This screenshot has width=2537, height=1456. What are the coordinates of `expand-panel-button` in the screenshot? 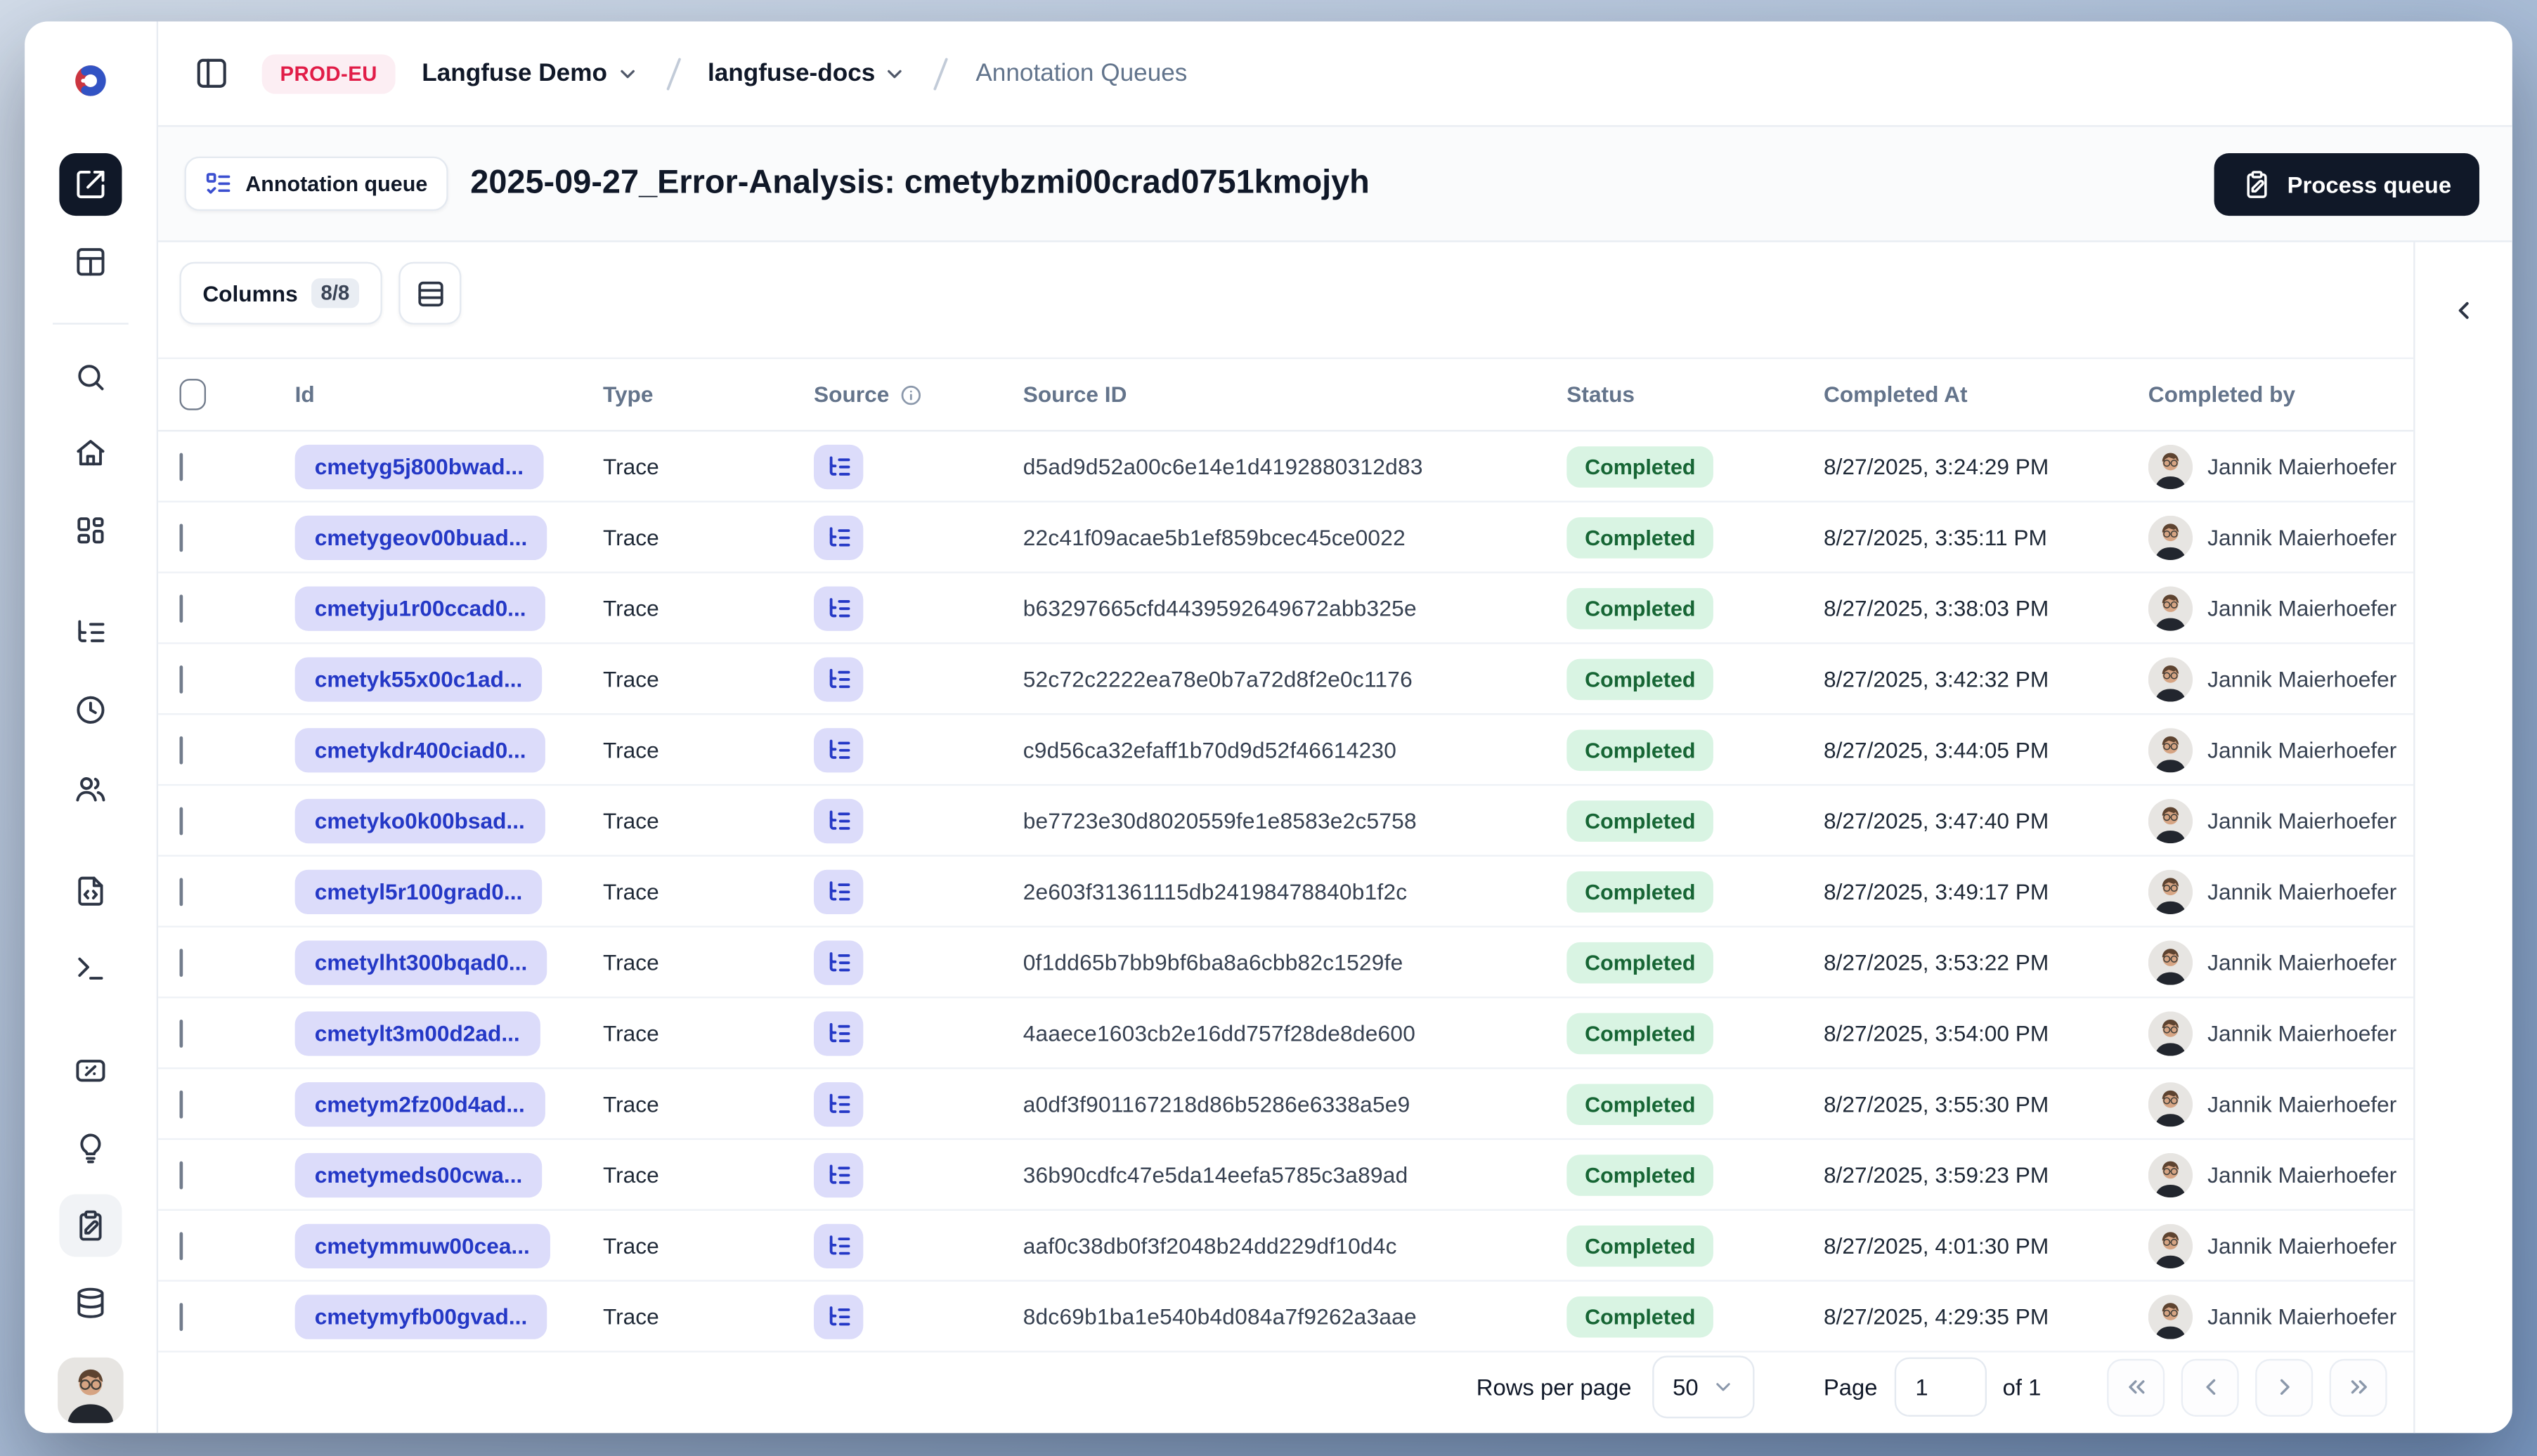 It's located at (2464, 310).